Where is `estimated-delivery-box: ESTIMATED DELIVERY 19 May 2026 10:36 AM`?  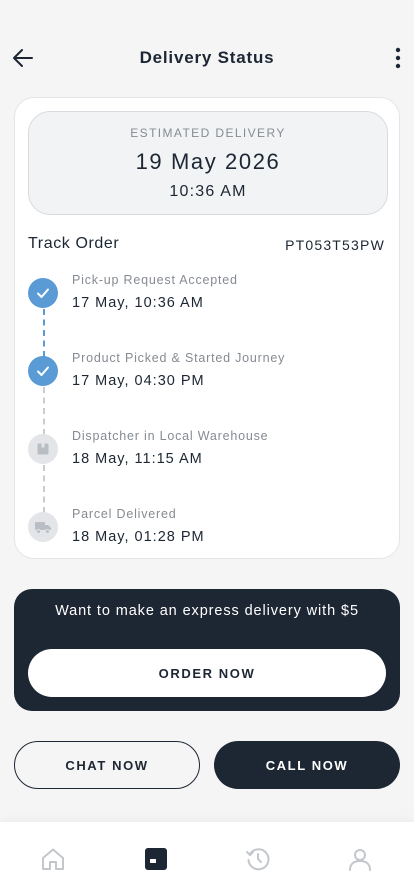 estimated-delivery-box: ESTIMATED DELIVERY 19 May 2026 10:36 AM is located at coordinates (208, 163).